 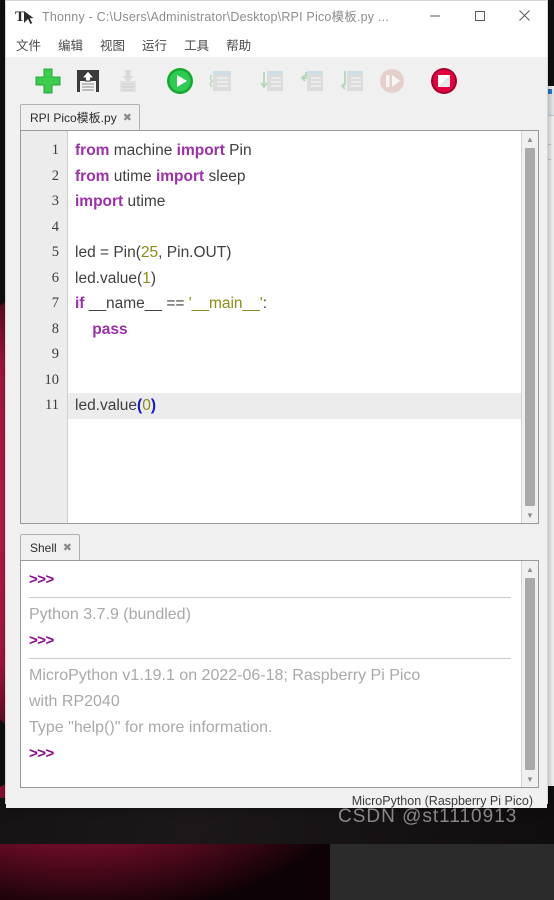 What do you see at coordinates (276, 44) in the screenshot?
I see `menubar: 文件 编辑 视图 运行 工具 帮助` at bounding box center [276, 44].